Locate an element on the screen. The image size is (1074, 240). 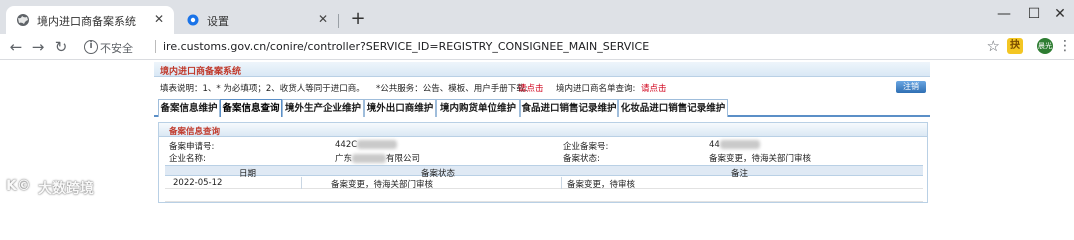
tab-food-sales-record: 食品进口销售记录维护 is located at coordinates (569, 108).